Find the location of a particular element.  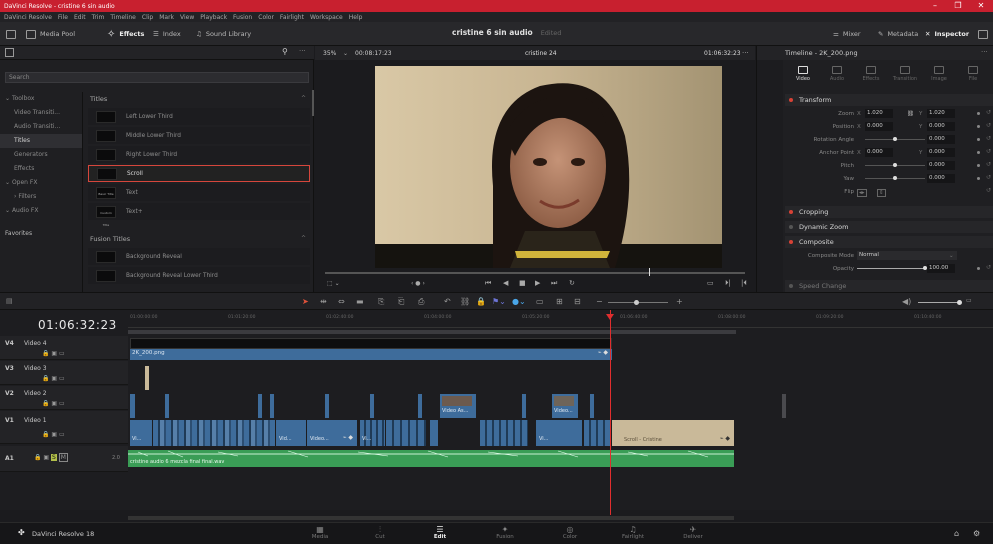

menu-view: View is located at coordinates (187, 17).